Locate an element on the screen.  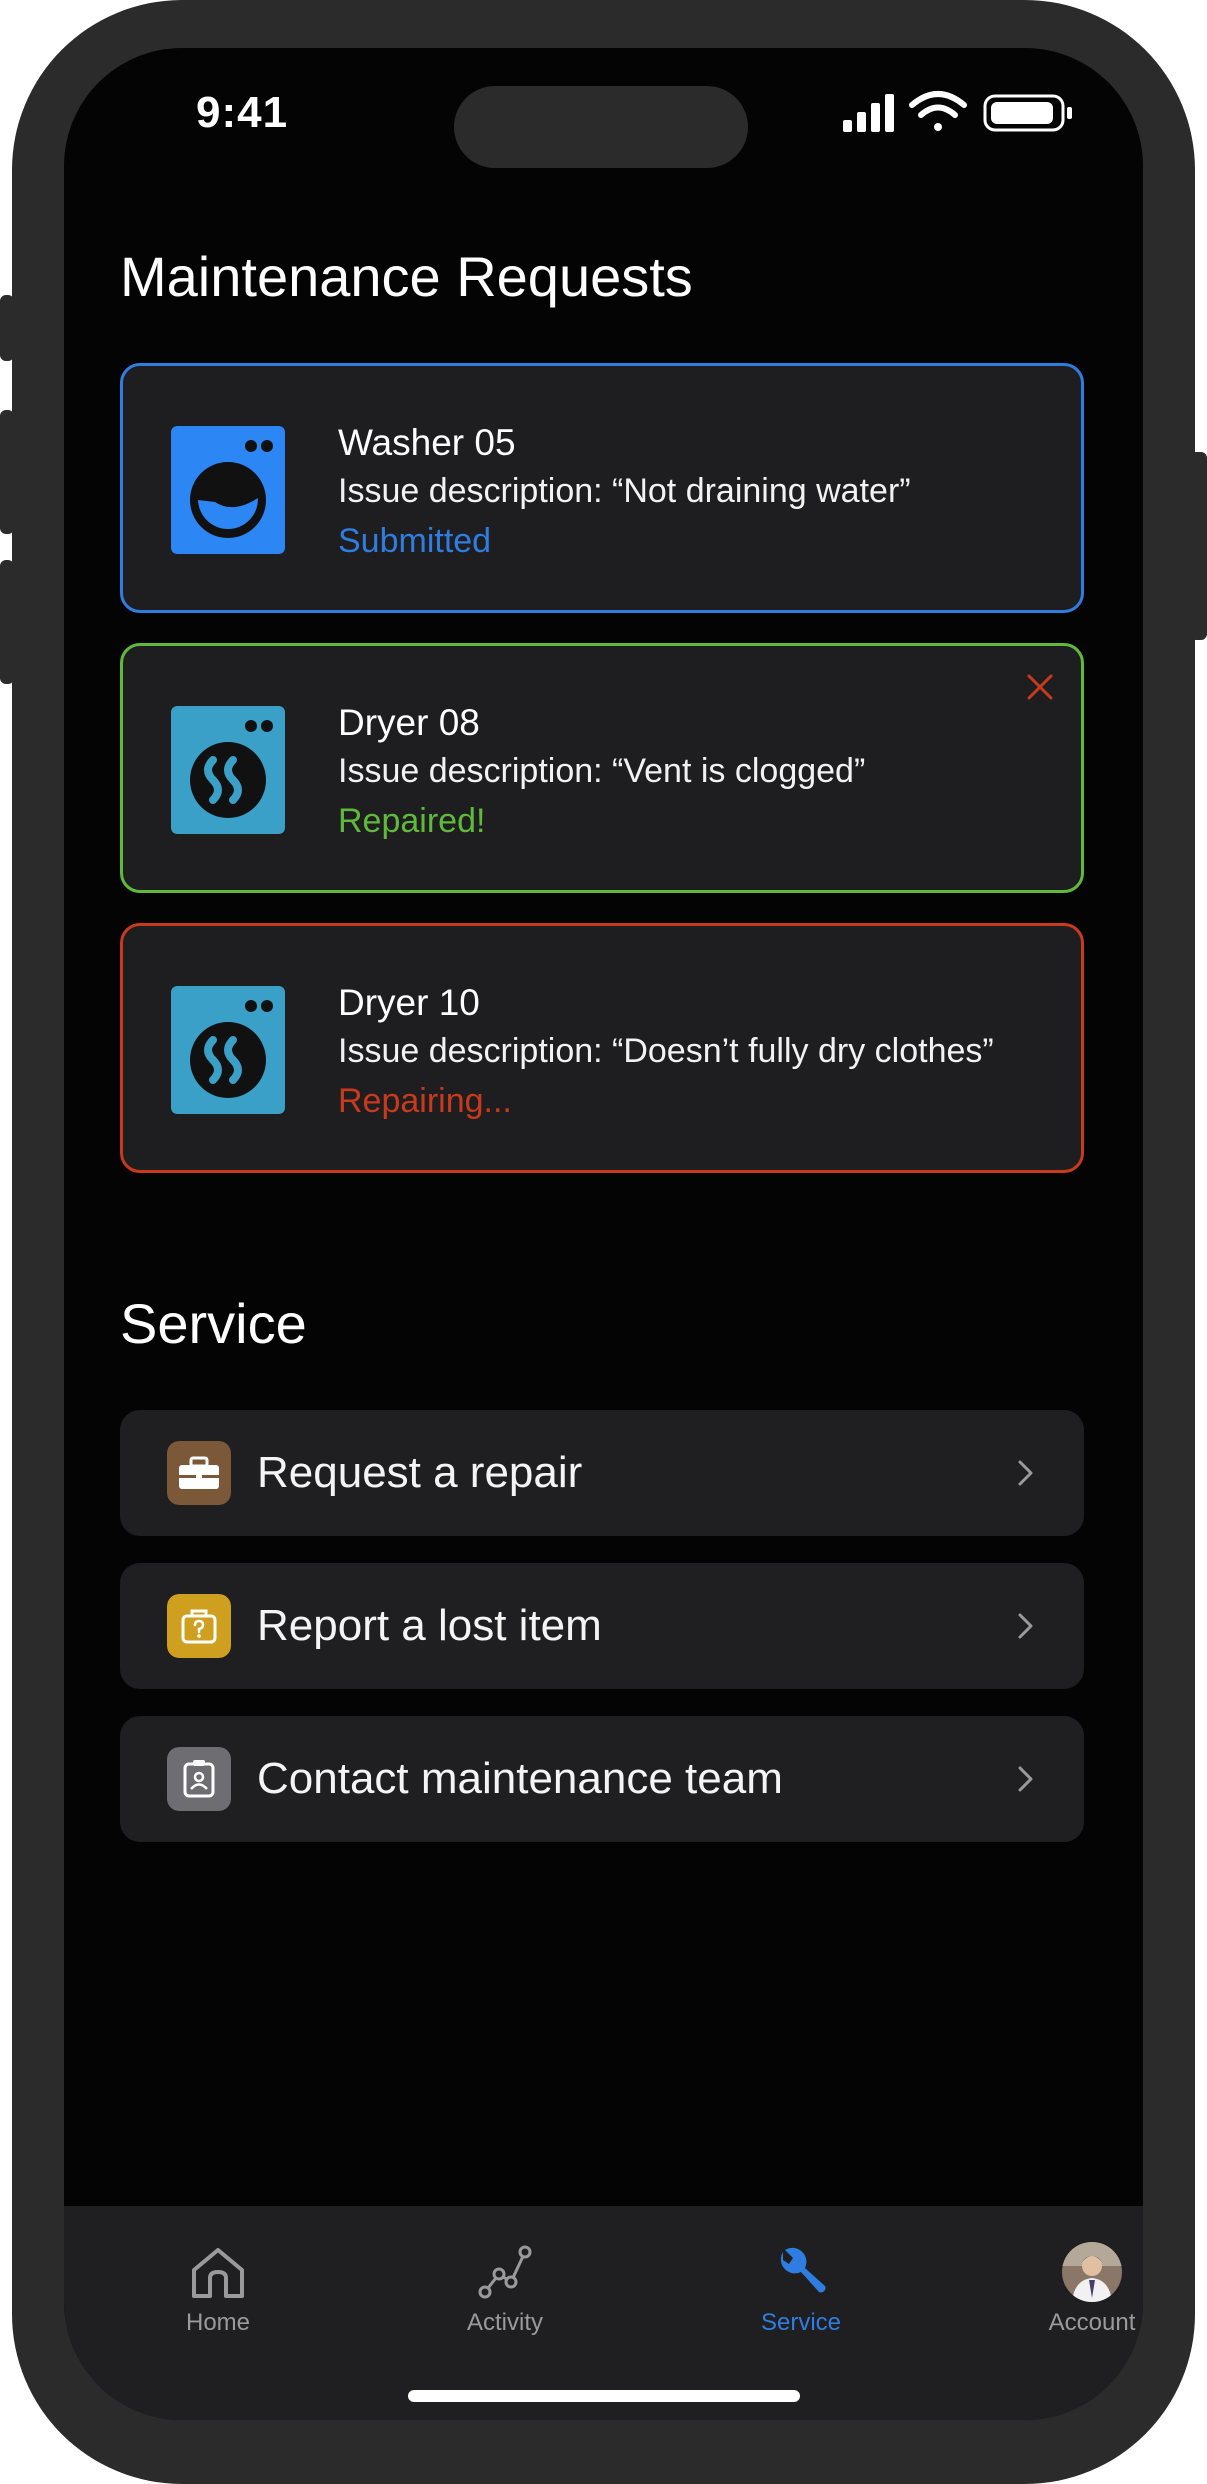
tab-account: Account is located at coordinates (1067, 2281).